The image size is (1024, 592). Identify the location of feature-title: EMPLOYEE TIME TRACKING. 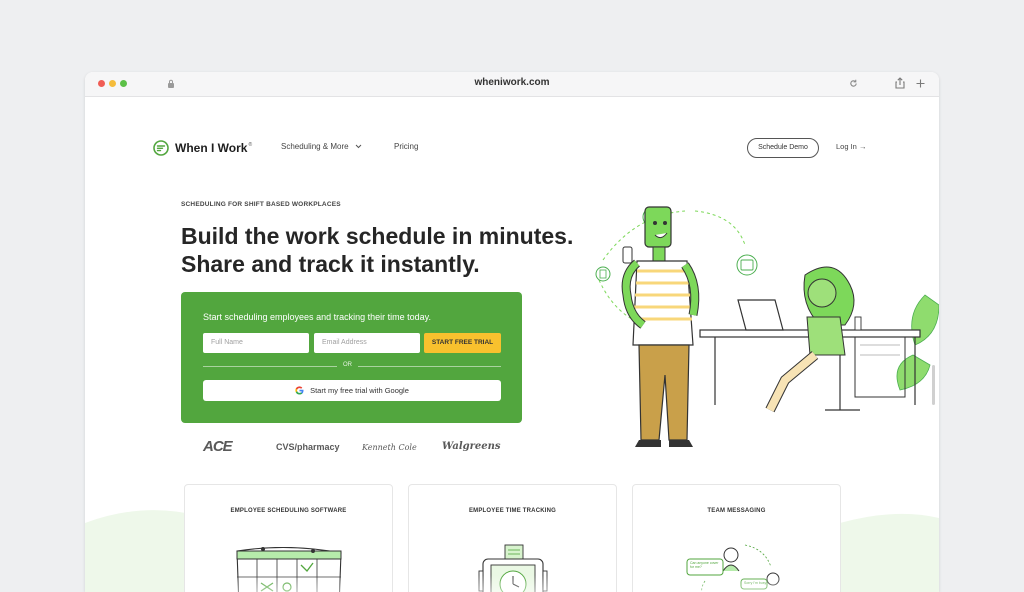
(512, 511).